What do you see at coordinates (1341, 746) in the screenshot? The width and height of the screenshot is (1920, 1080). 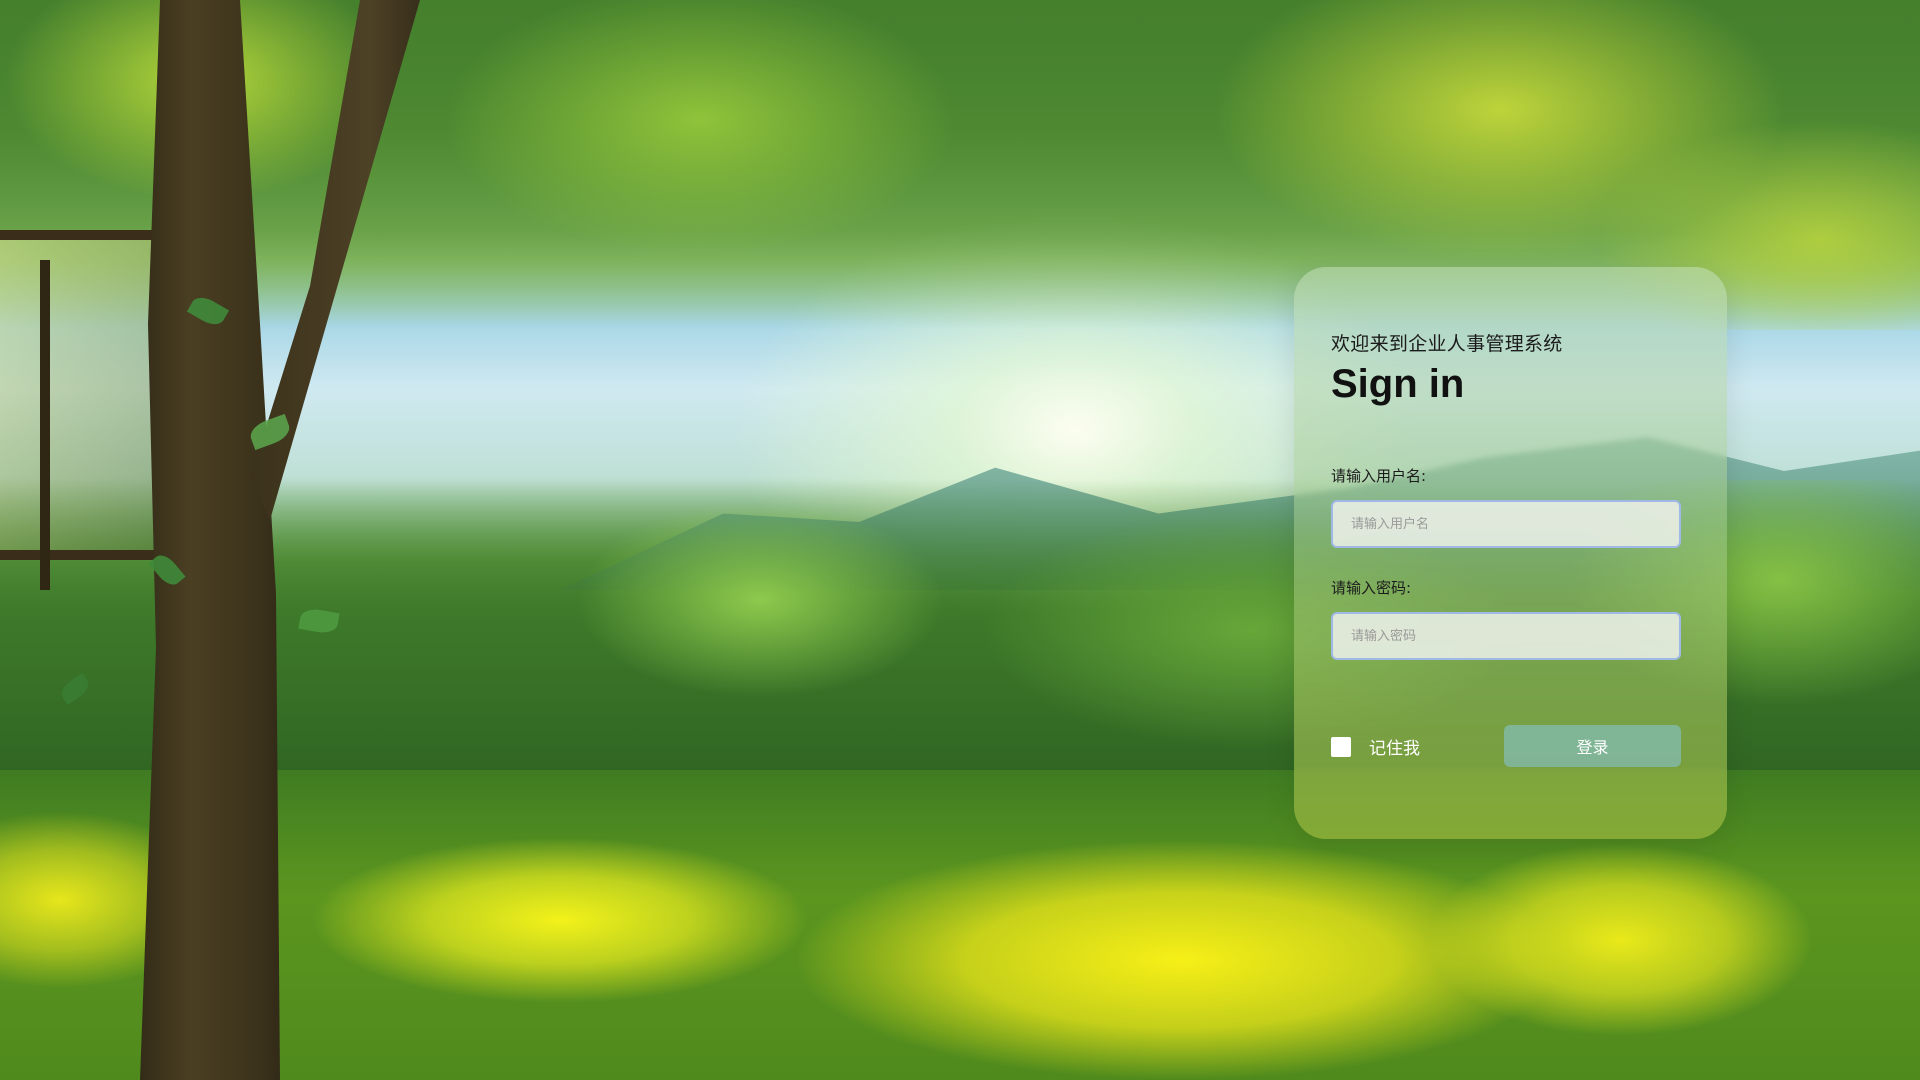 I see `remember-me-checkbox` at bounding box center [1341, 746].